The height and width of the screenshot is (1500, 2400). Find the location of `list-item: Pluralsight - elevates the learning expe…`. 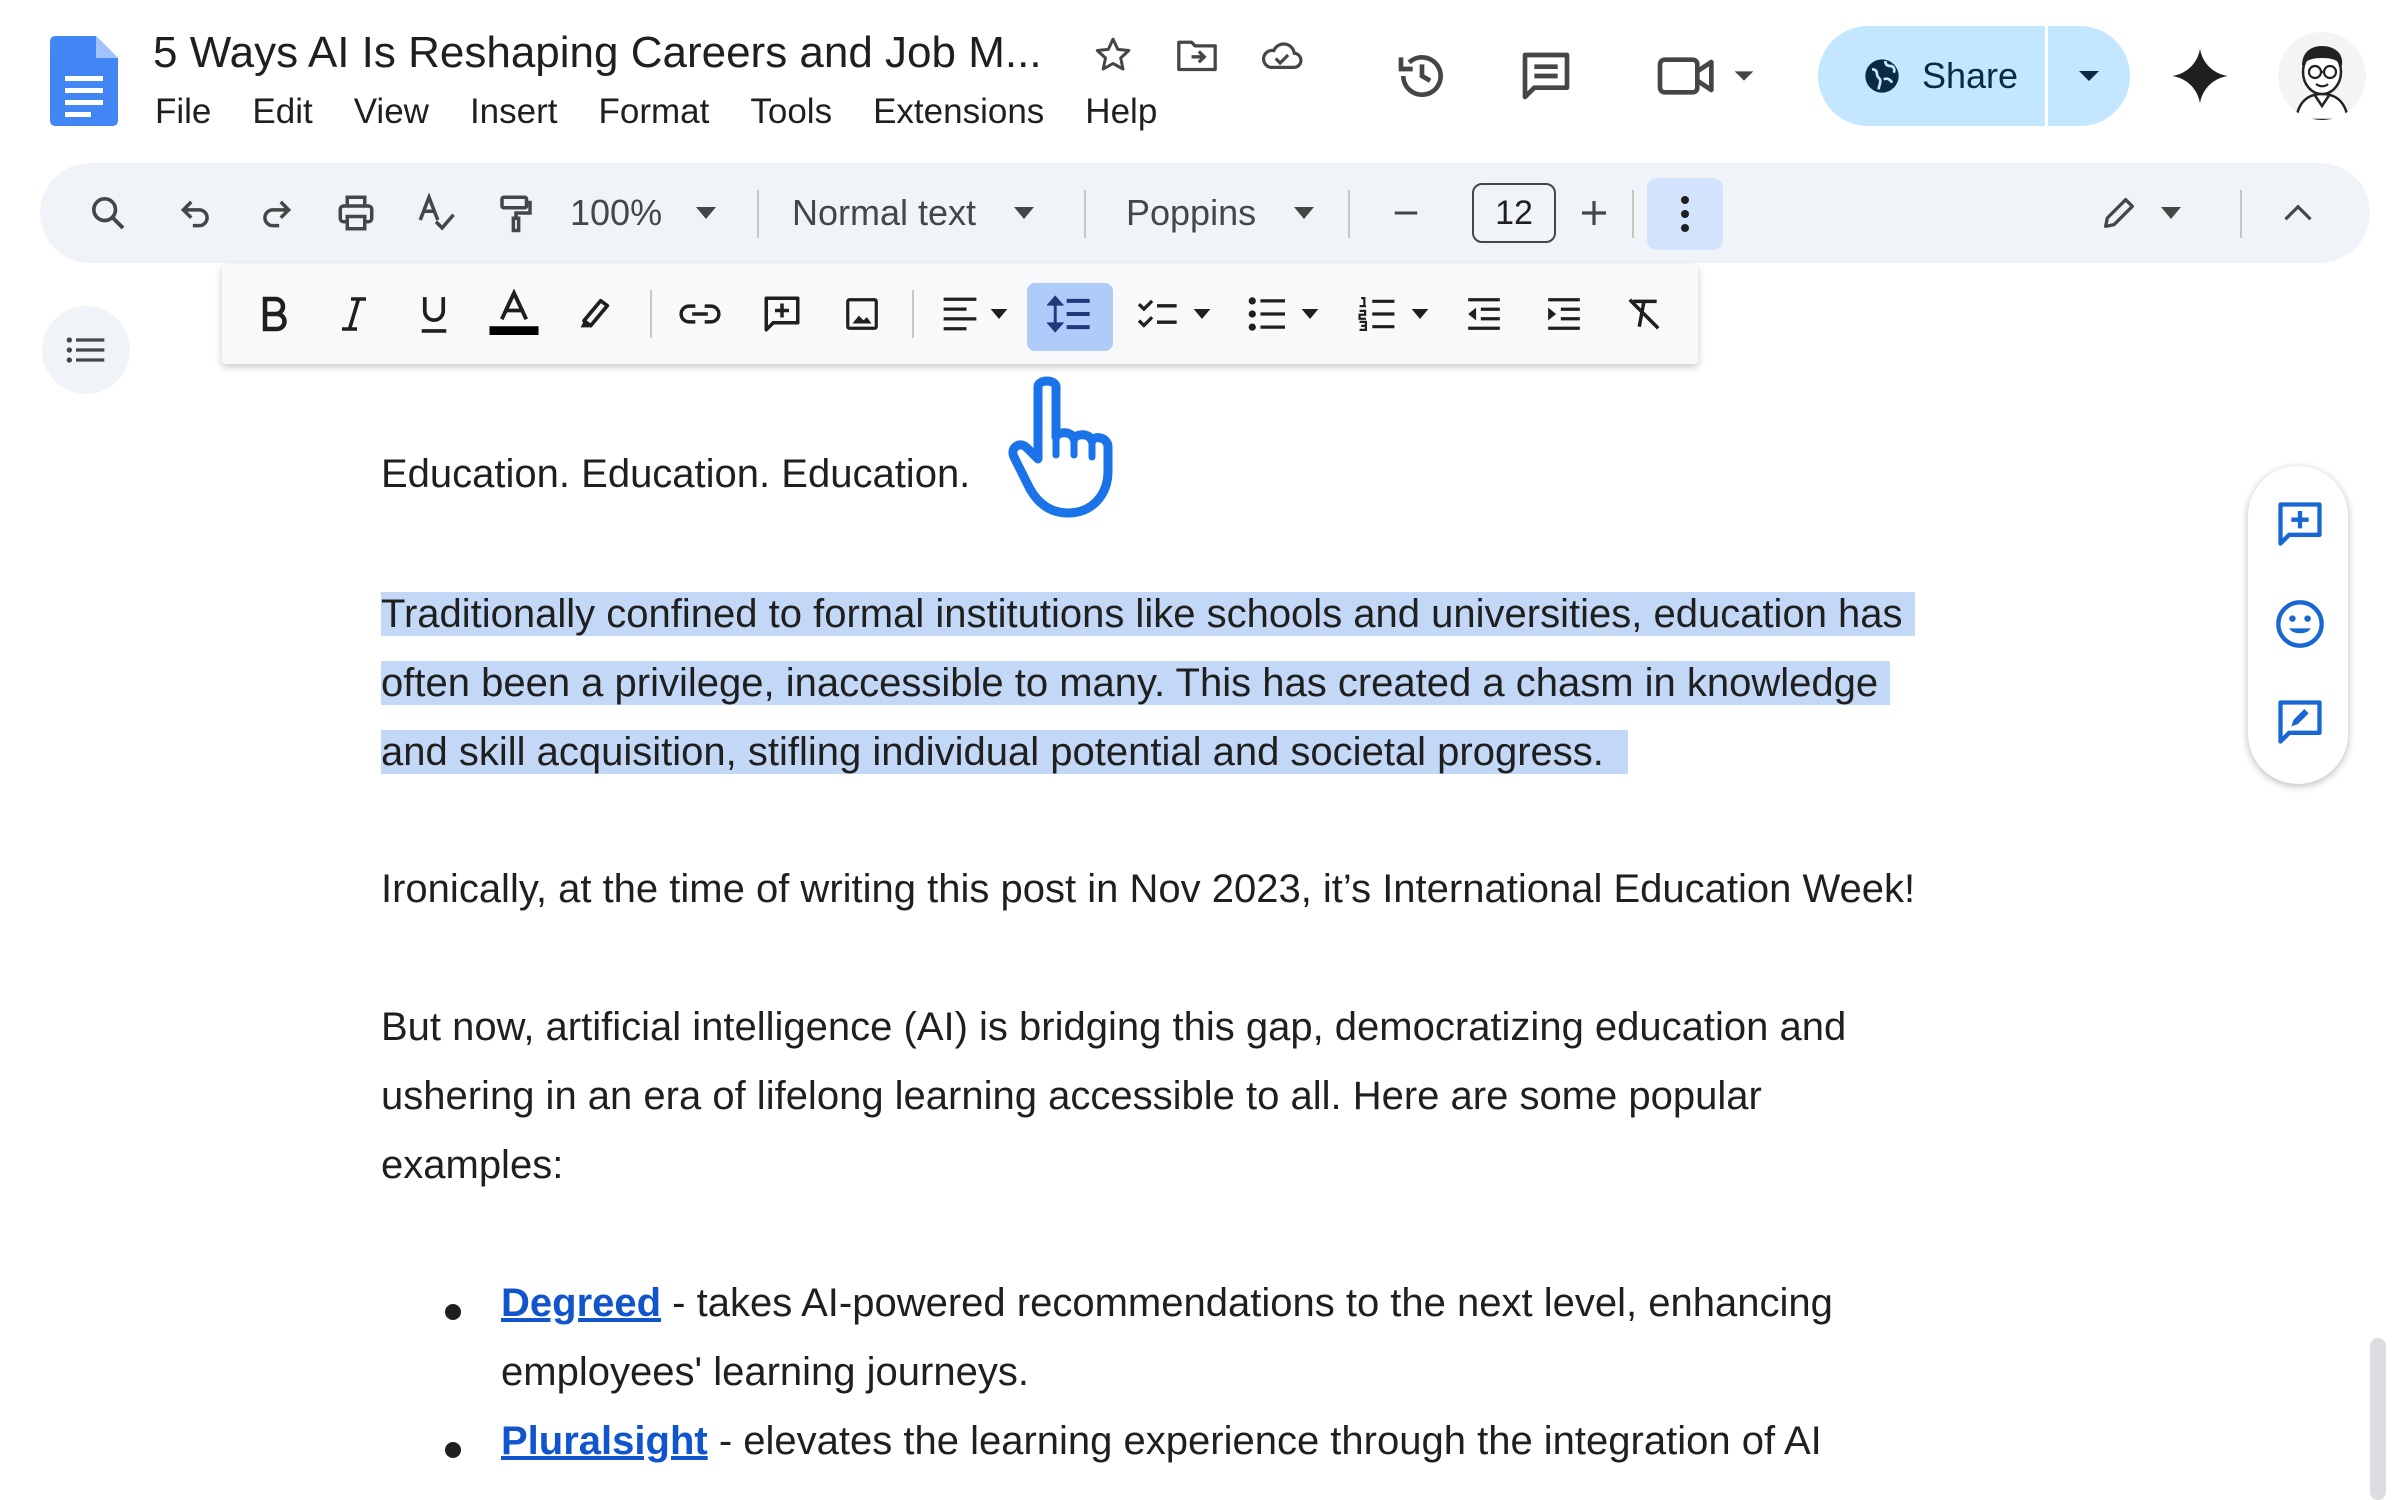

list-item: Pluralsight - elevates the learning expe… is located at coordinates (1161, 1441).